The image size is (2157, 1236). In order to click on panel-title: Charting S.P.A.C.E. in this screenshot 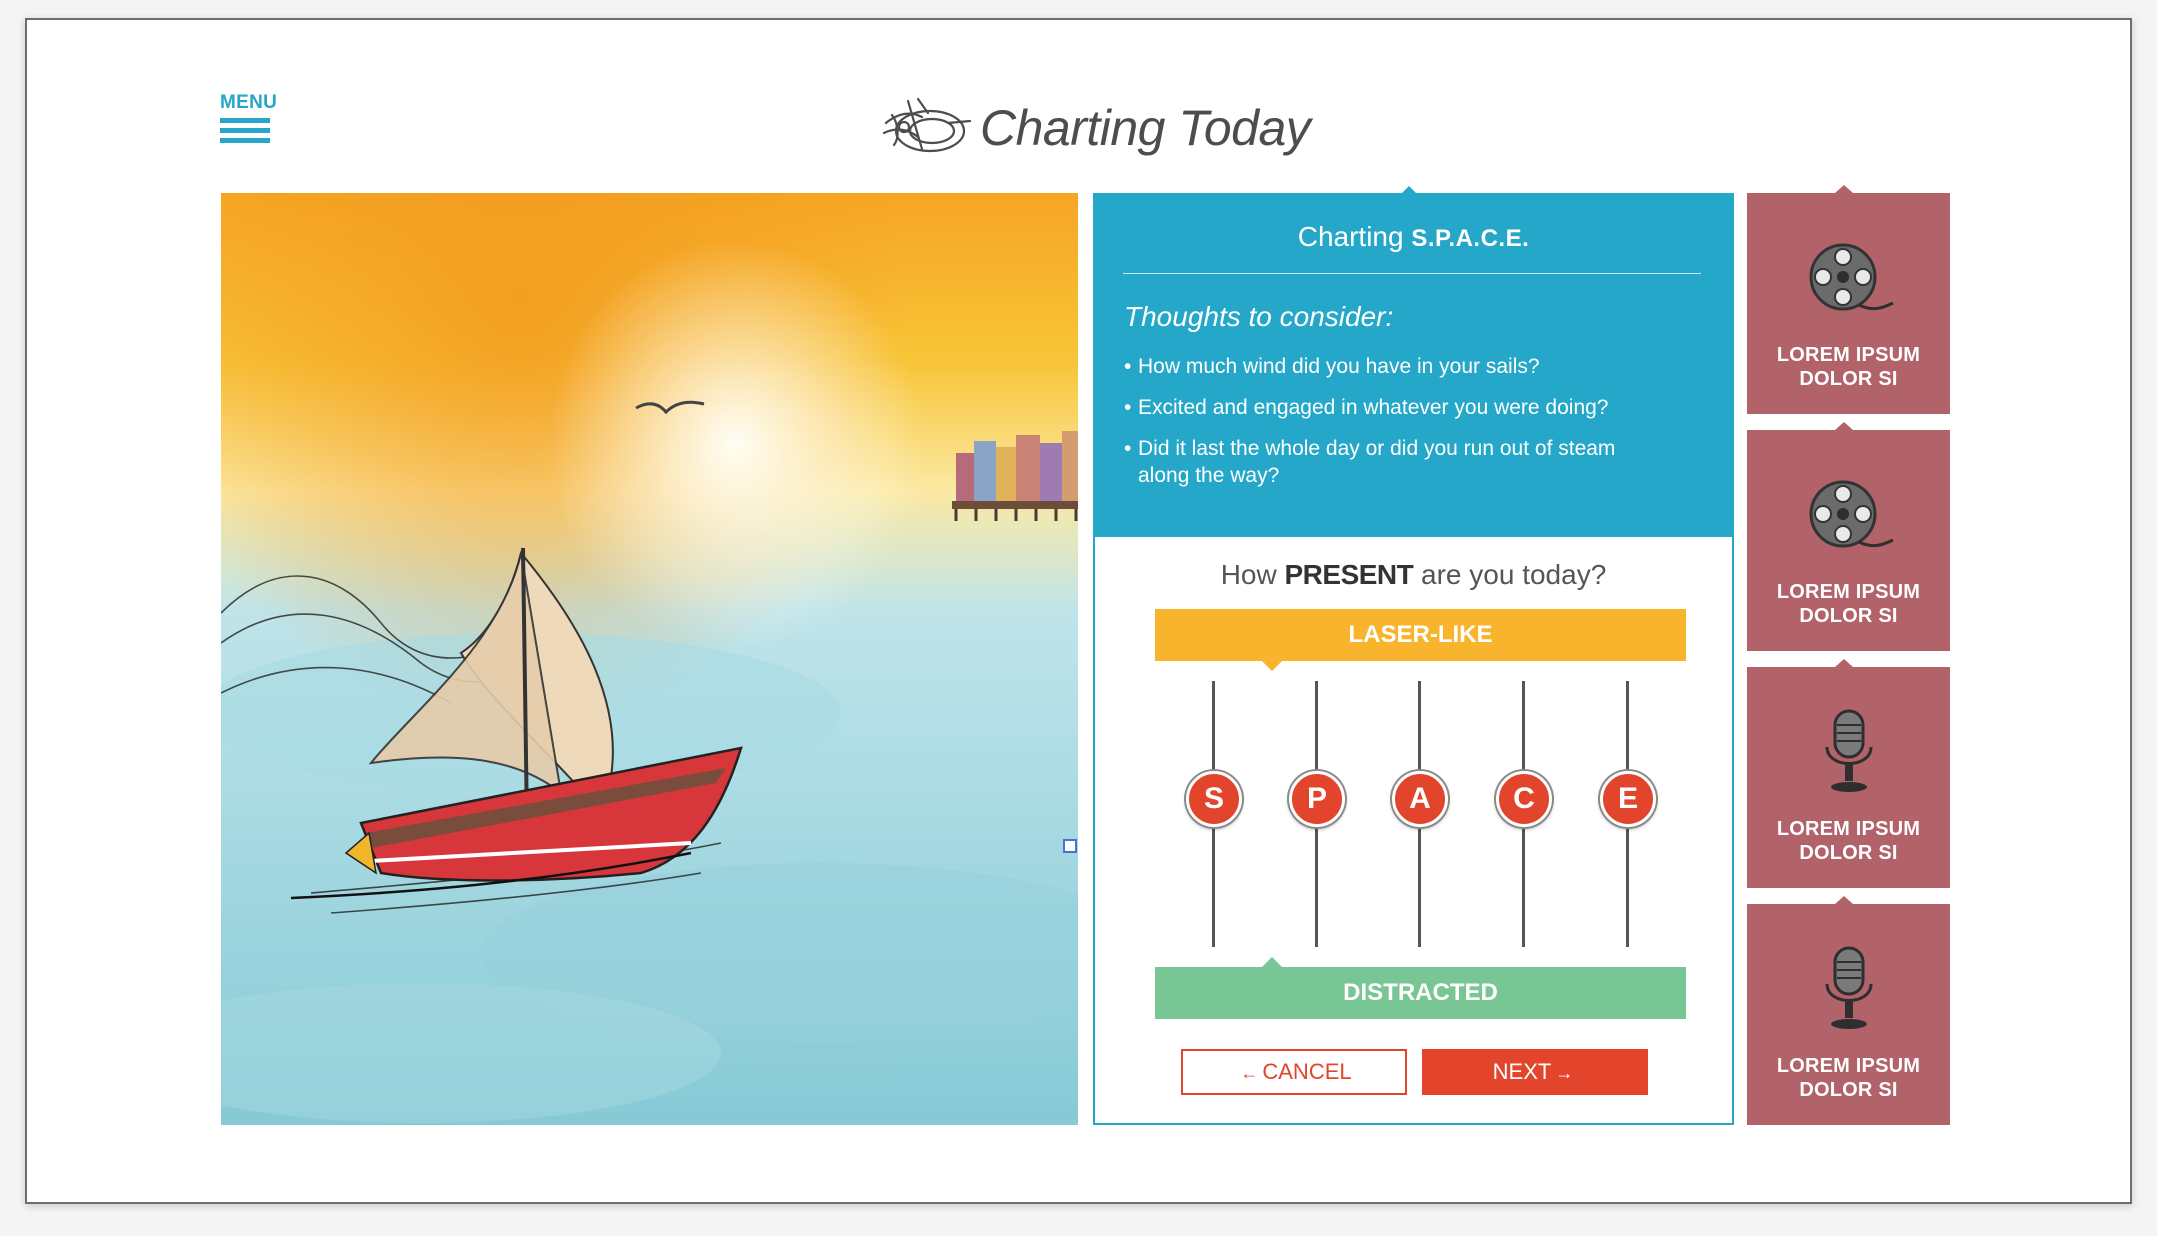, I will do `click(1413, 237)`.